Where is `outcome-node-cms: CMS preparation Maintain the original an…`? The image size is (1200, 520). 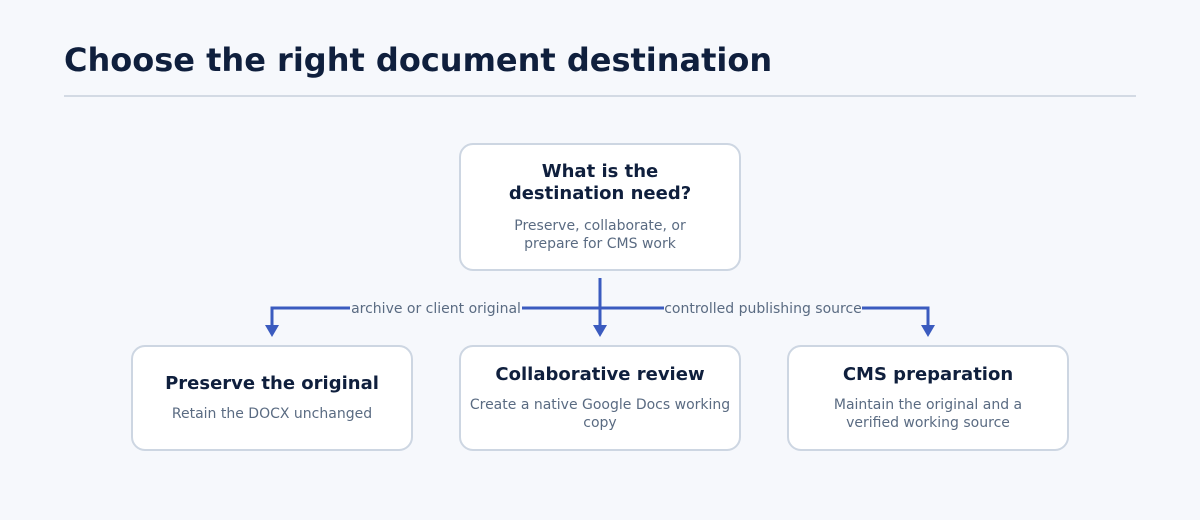
outcome-node-cms: CMS preparation Maintain the original an… is located at coordinates (928, 398).